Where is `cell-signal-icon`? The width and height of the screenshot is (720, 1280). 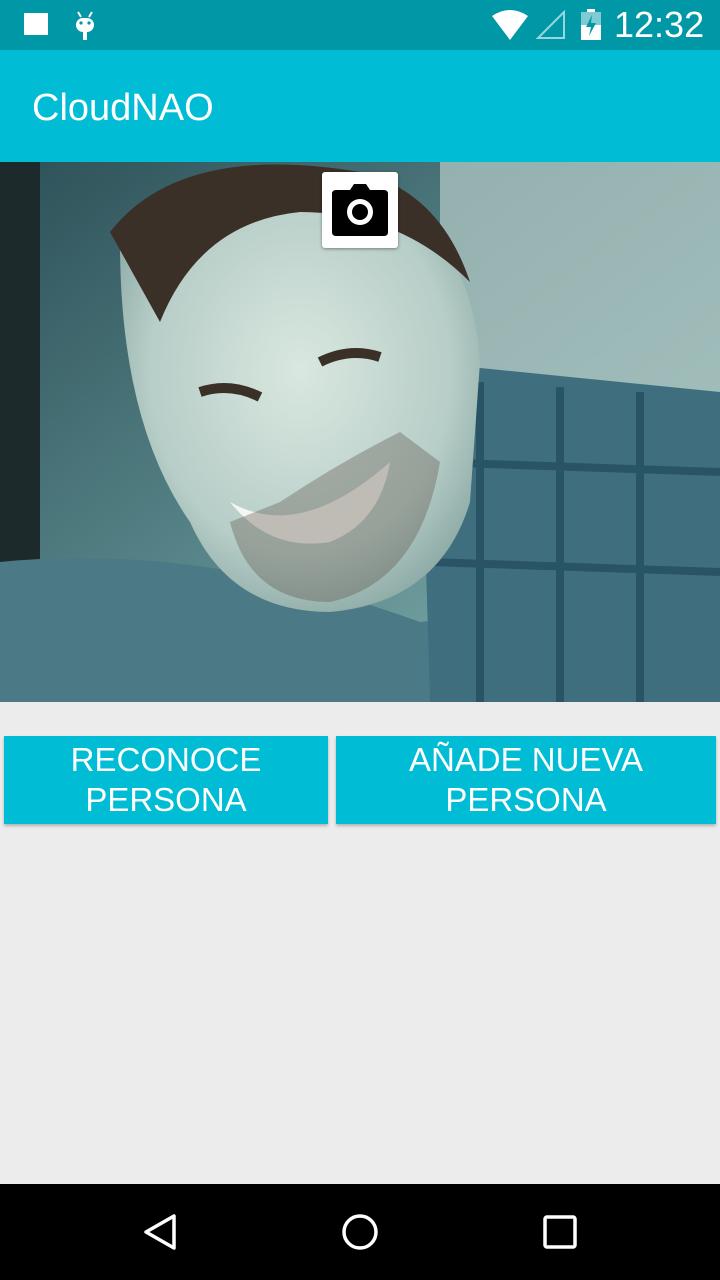
cell-signal-icon is located at coordinates (550, 24).